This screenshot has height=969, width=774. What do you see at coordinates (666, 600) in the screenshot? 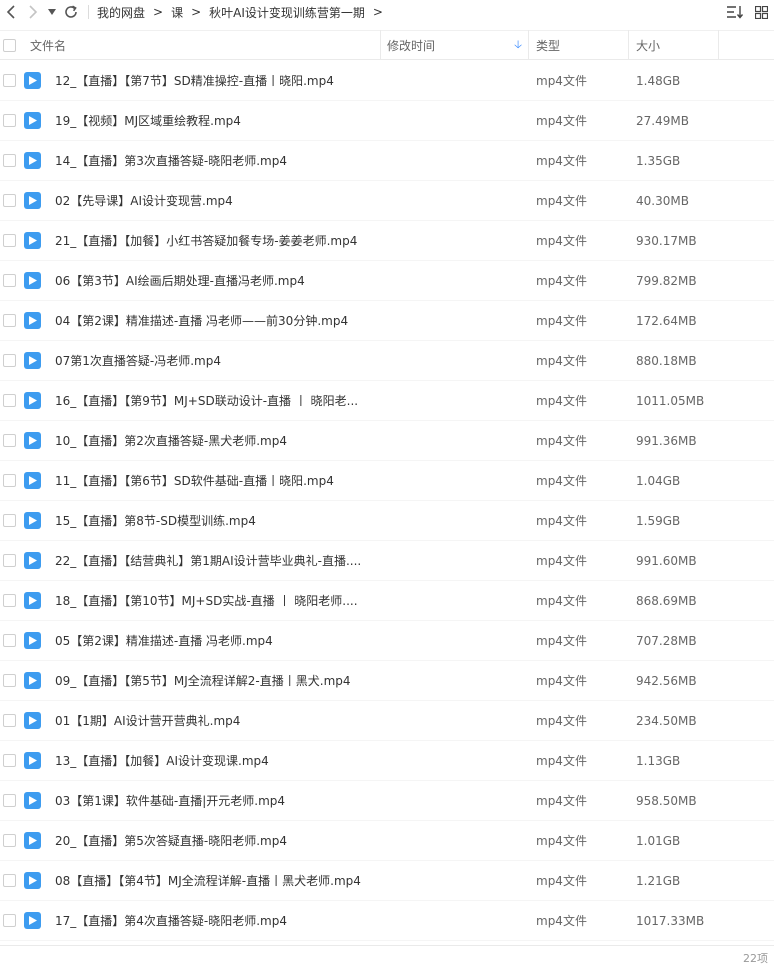
I see `file-size: 868.69MB` at bounding box center [666, 600].